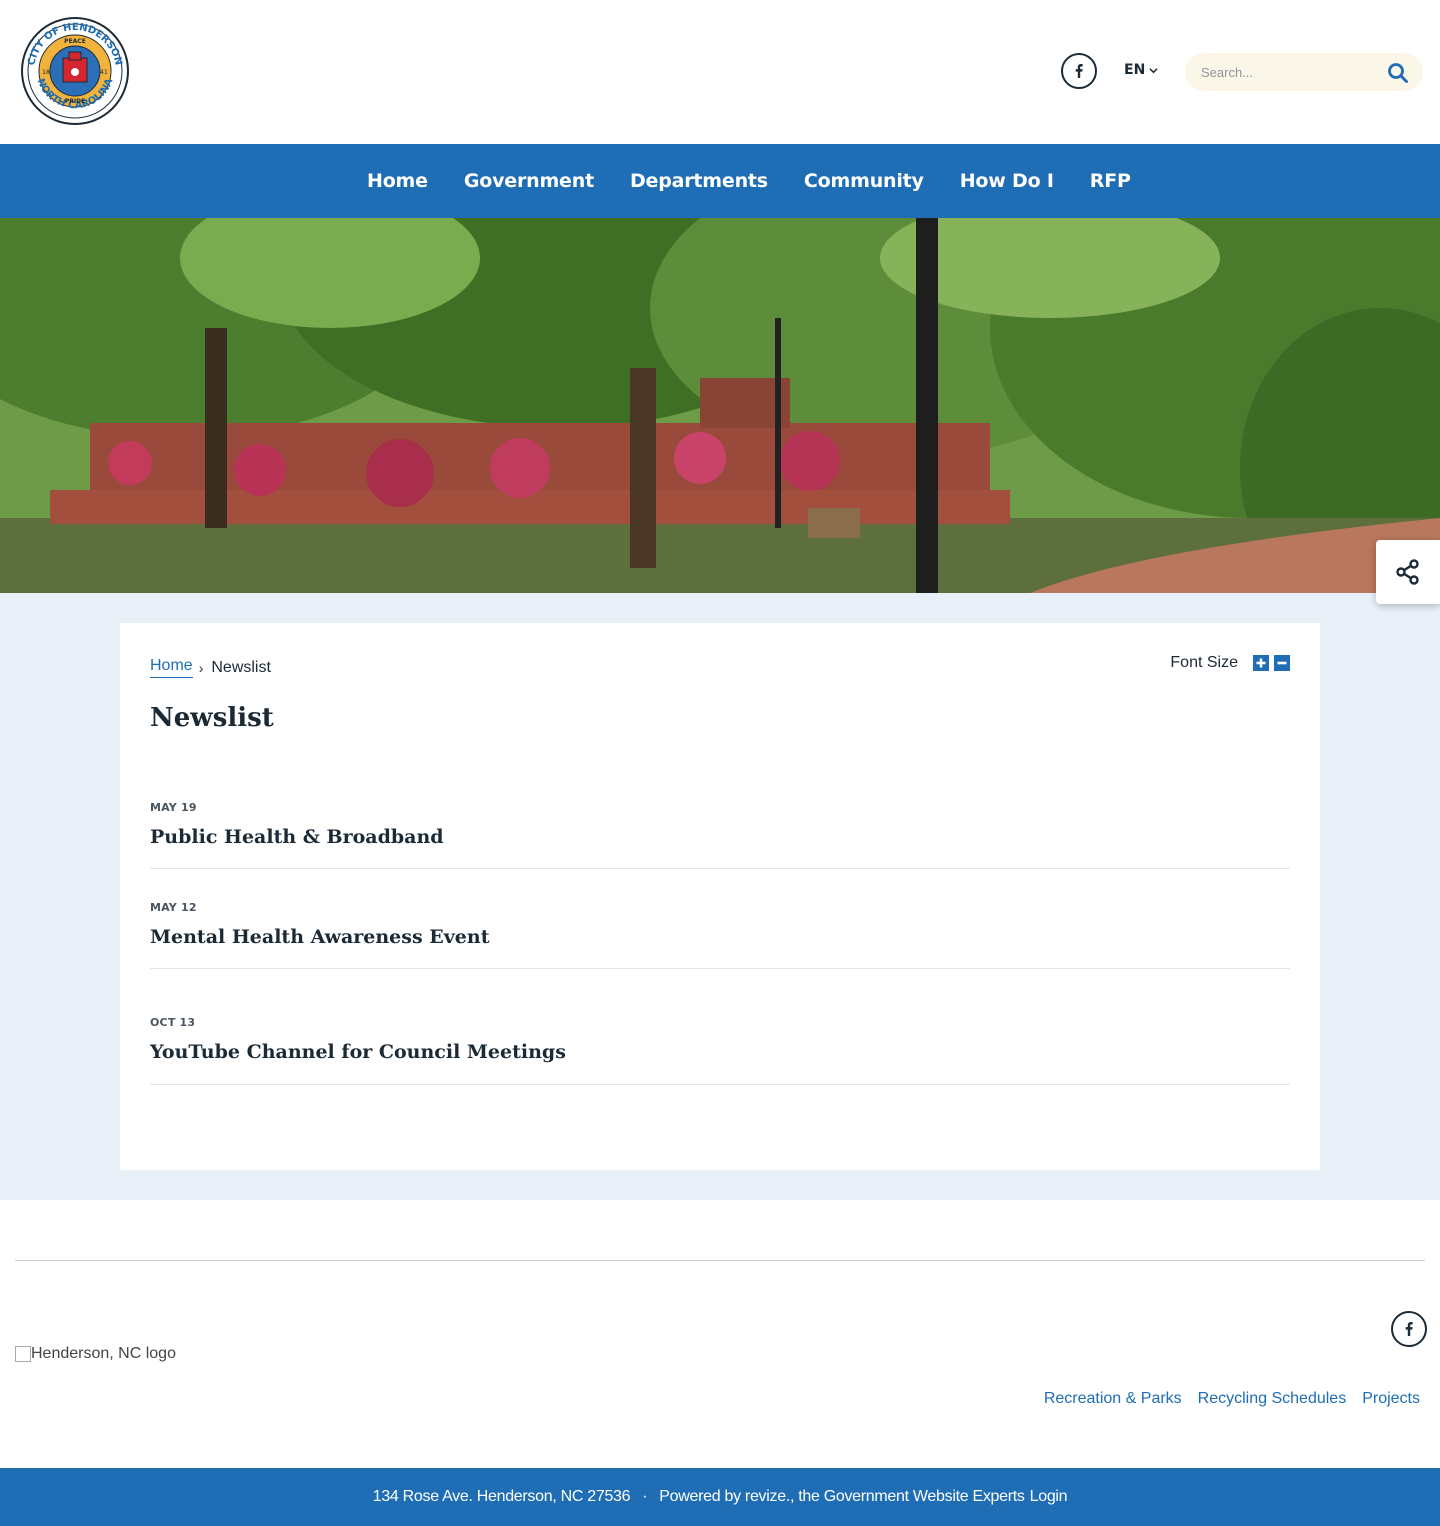 The image size is (1440, 1526). I want to click on nav-item-home: Home, so click(397, 181).